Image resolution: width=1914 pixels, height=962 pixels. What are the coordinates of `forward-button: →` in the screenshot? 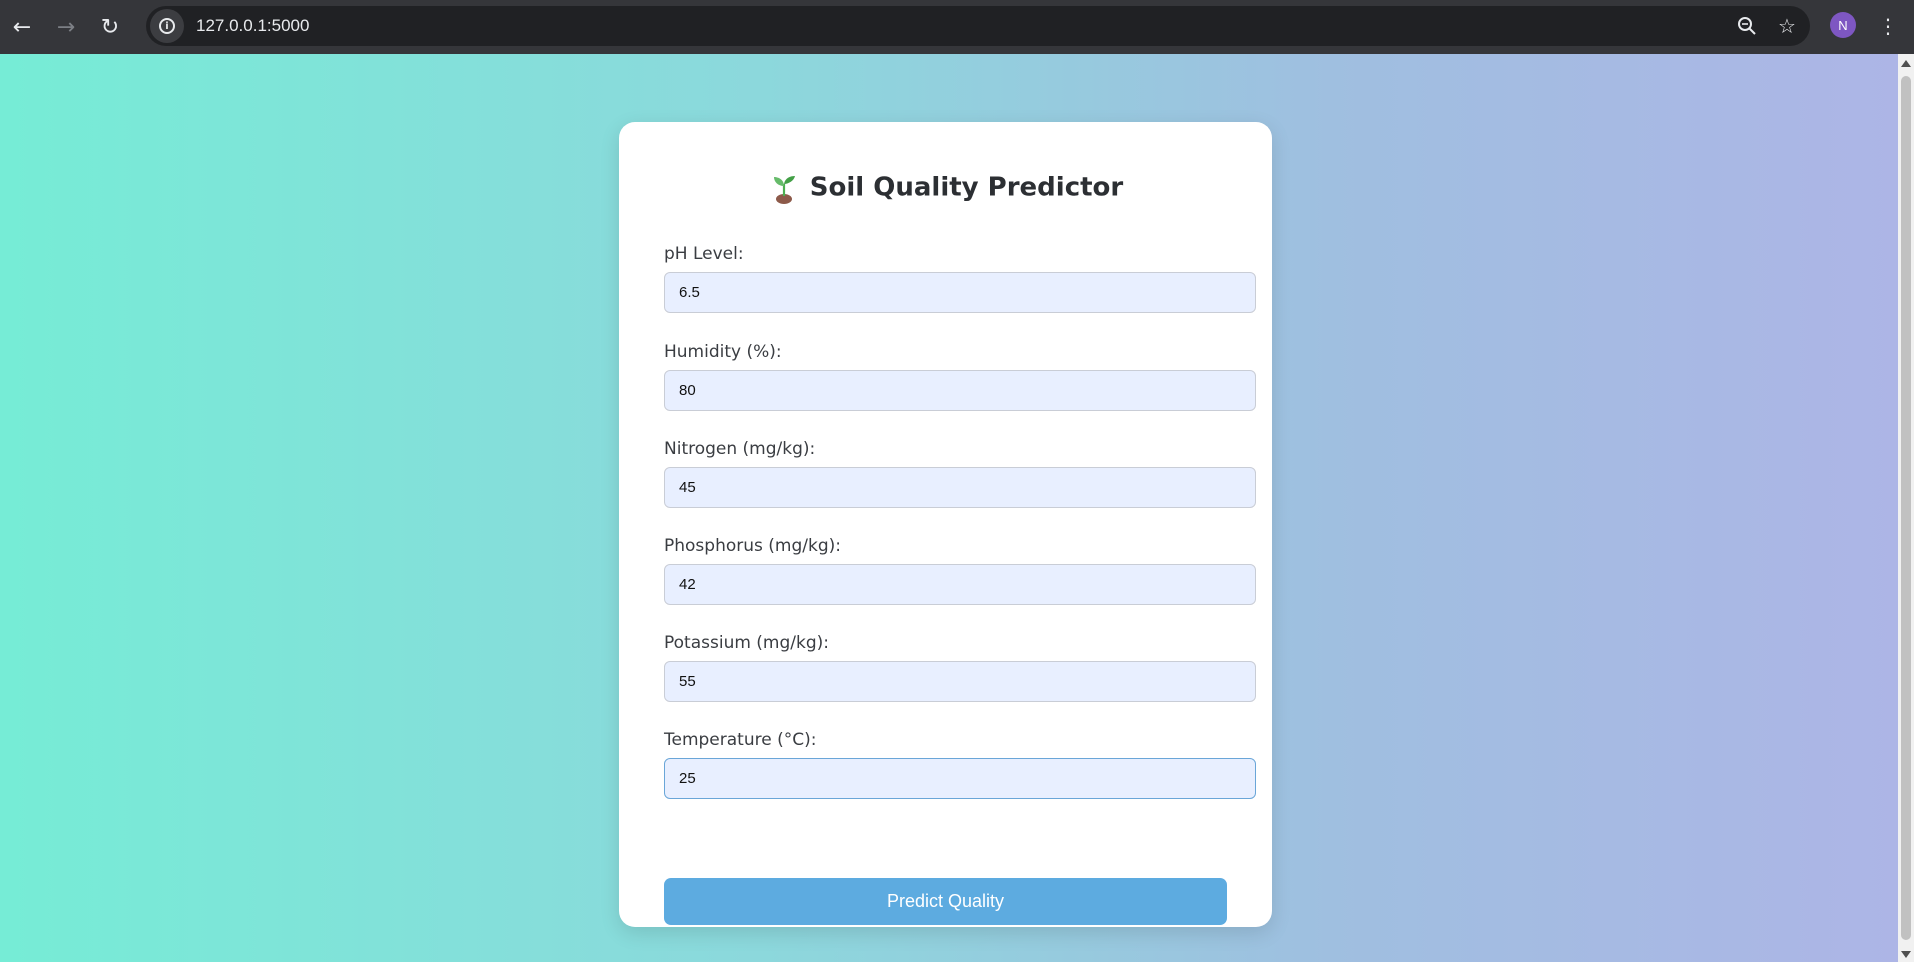 It's located at (66, 27).